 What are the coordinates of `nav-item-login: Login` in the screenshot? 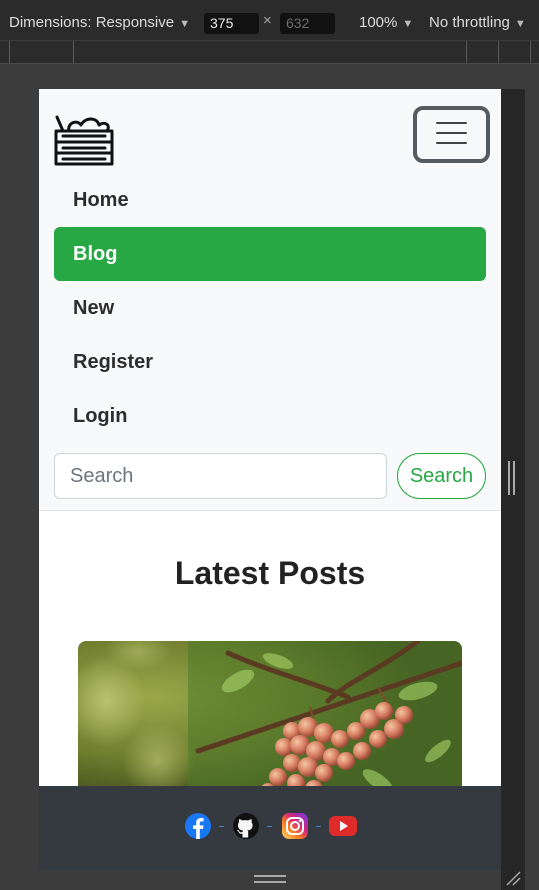 It's located at (270, 416).